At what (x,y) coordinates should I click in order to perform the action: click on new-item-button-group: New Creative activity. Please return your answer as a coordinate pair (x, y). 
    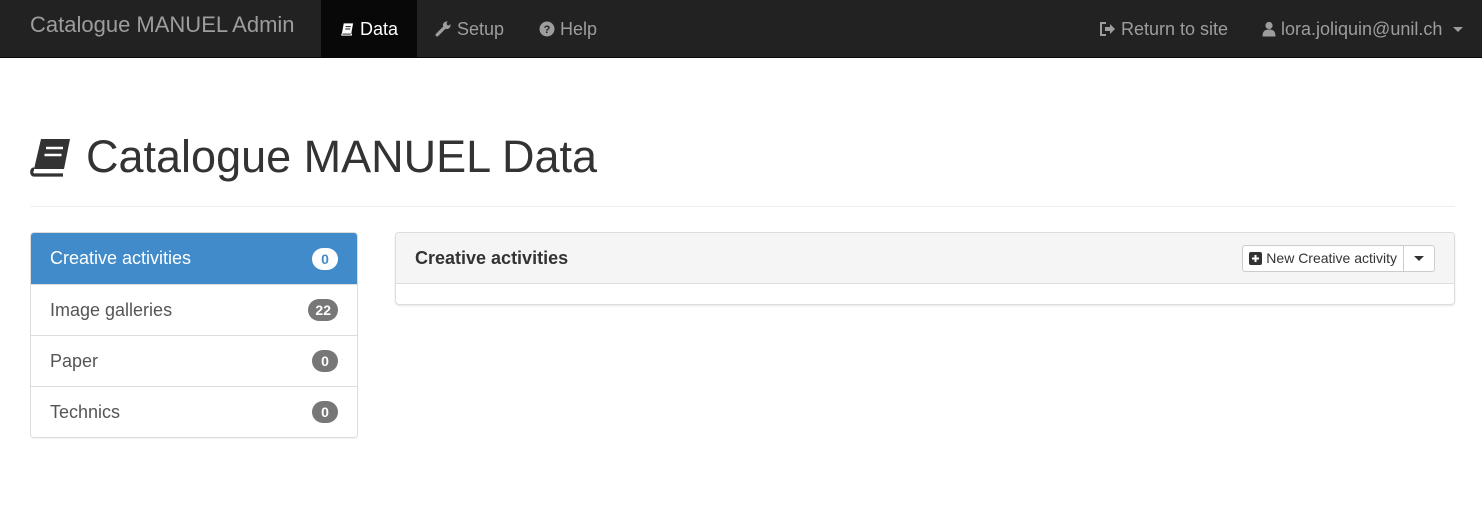
    Looking at the image, I should click on (1338, 258).